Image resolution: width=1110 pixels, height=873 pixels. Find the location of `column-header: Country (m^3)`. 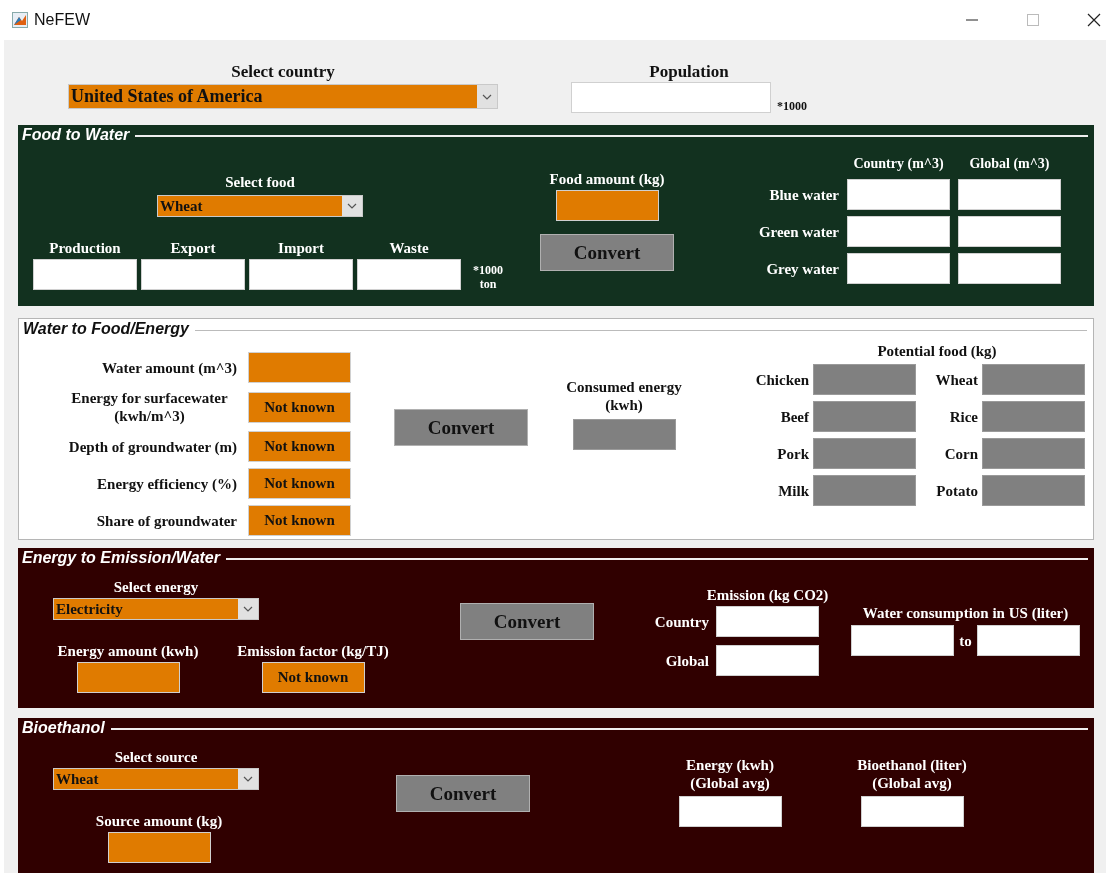

column-header: Country (m^3) is located at coordinates (898, 164).